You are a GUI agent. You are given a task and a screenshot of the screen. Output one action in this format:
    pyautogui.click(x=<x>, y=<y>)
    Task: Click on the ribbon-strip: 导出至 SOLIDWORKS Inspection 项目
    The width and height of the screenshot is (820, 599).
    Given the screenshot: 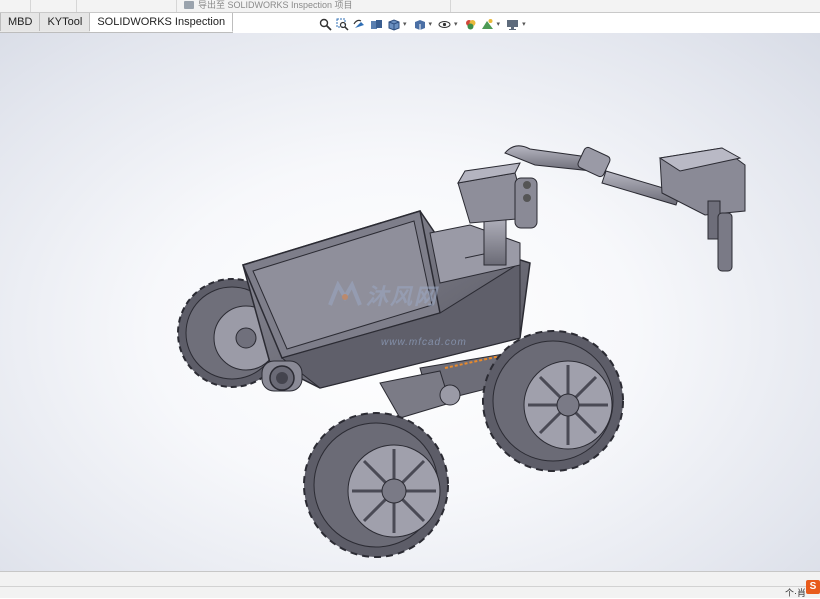 What is the action you would take?
    pyautogui.click(x=410, y=6)
    